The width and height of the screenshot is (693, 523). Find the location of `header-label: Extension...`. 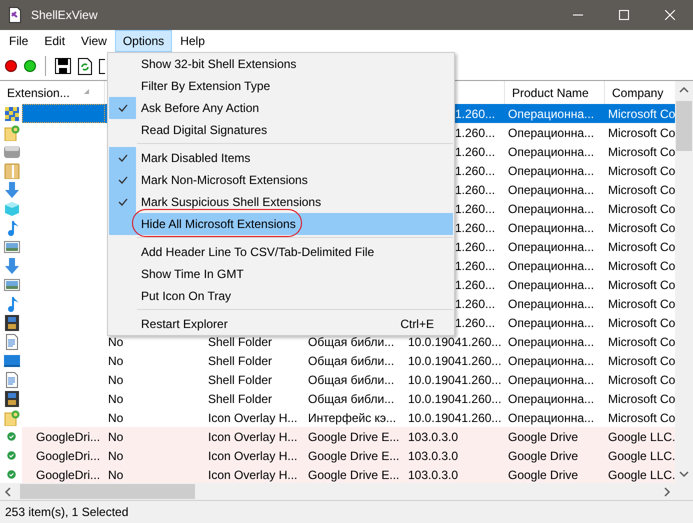

header-label: Extension... is located at coordinates (38, 93).